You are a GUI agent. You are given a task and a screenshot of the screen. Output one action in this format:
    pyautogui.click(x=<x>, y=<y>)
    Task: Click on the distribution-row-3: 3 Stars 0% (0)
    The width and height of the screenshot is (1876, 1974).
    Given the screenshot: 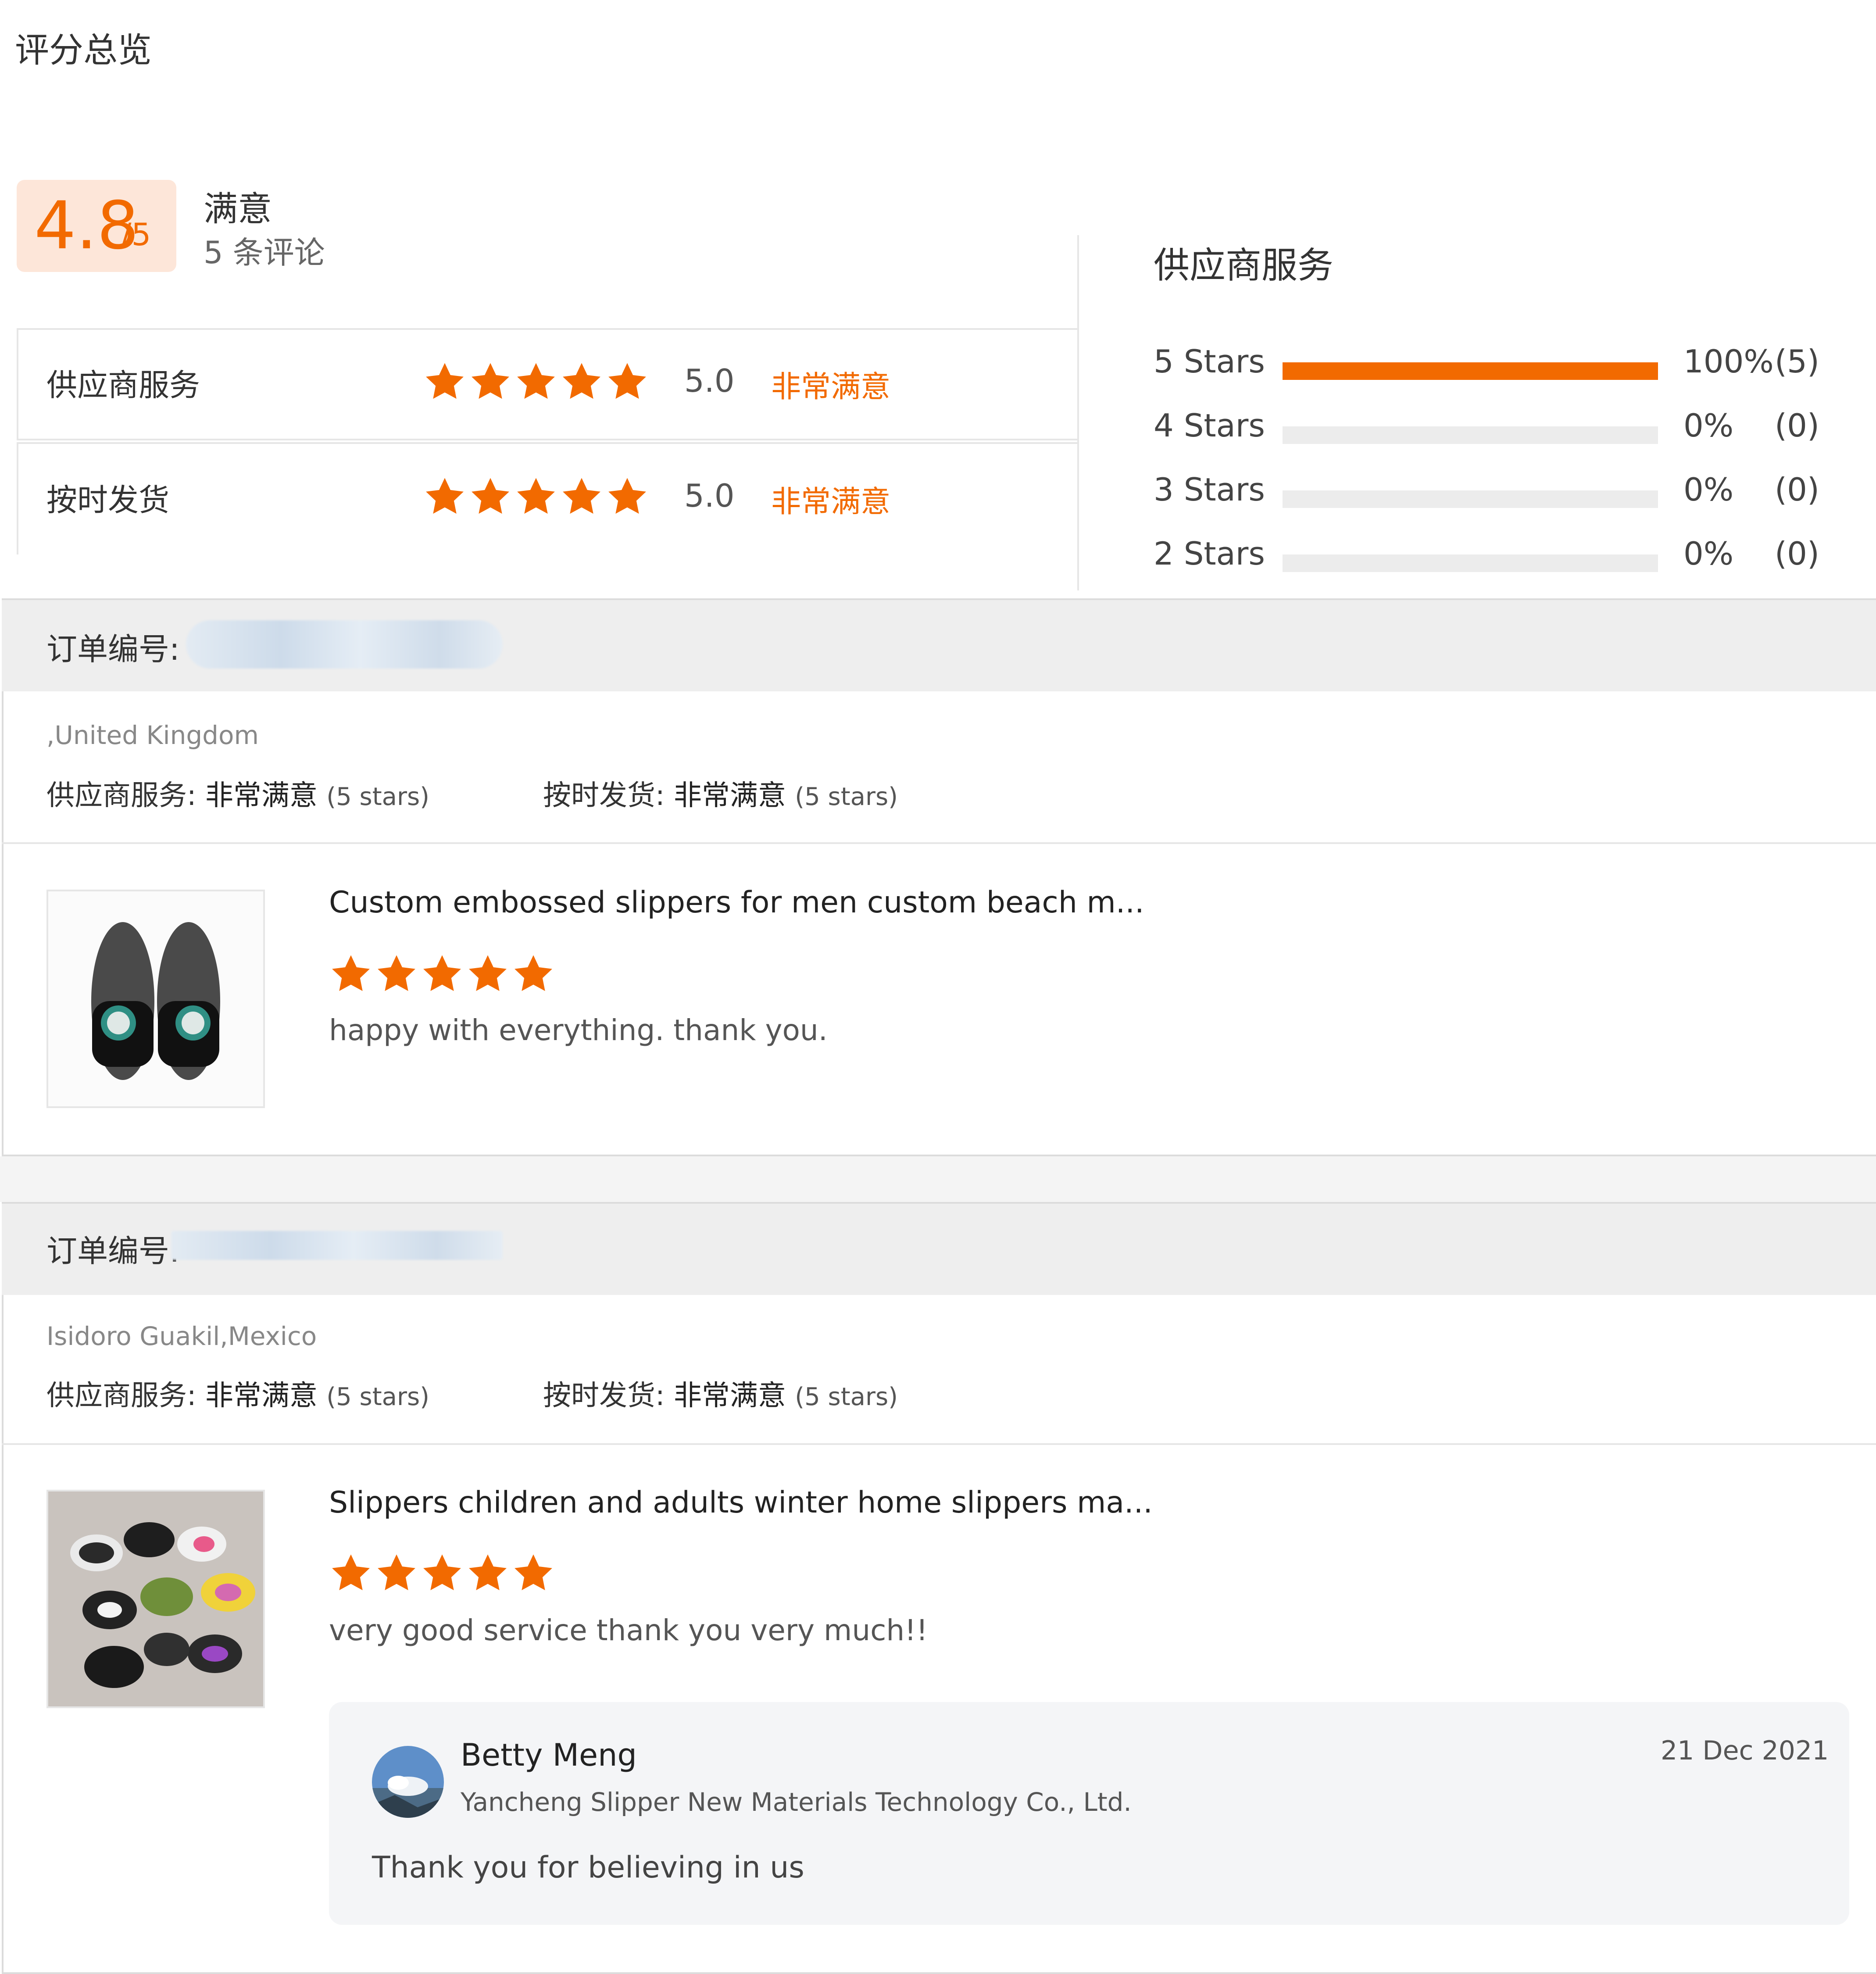 What is the action you would take?
    pyautogui.click(x=1496, y=493)
    